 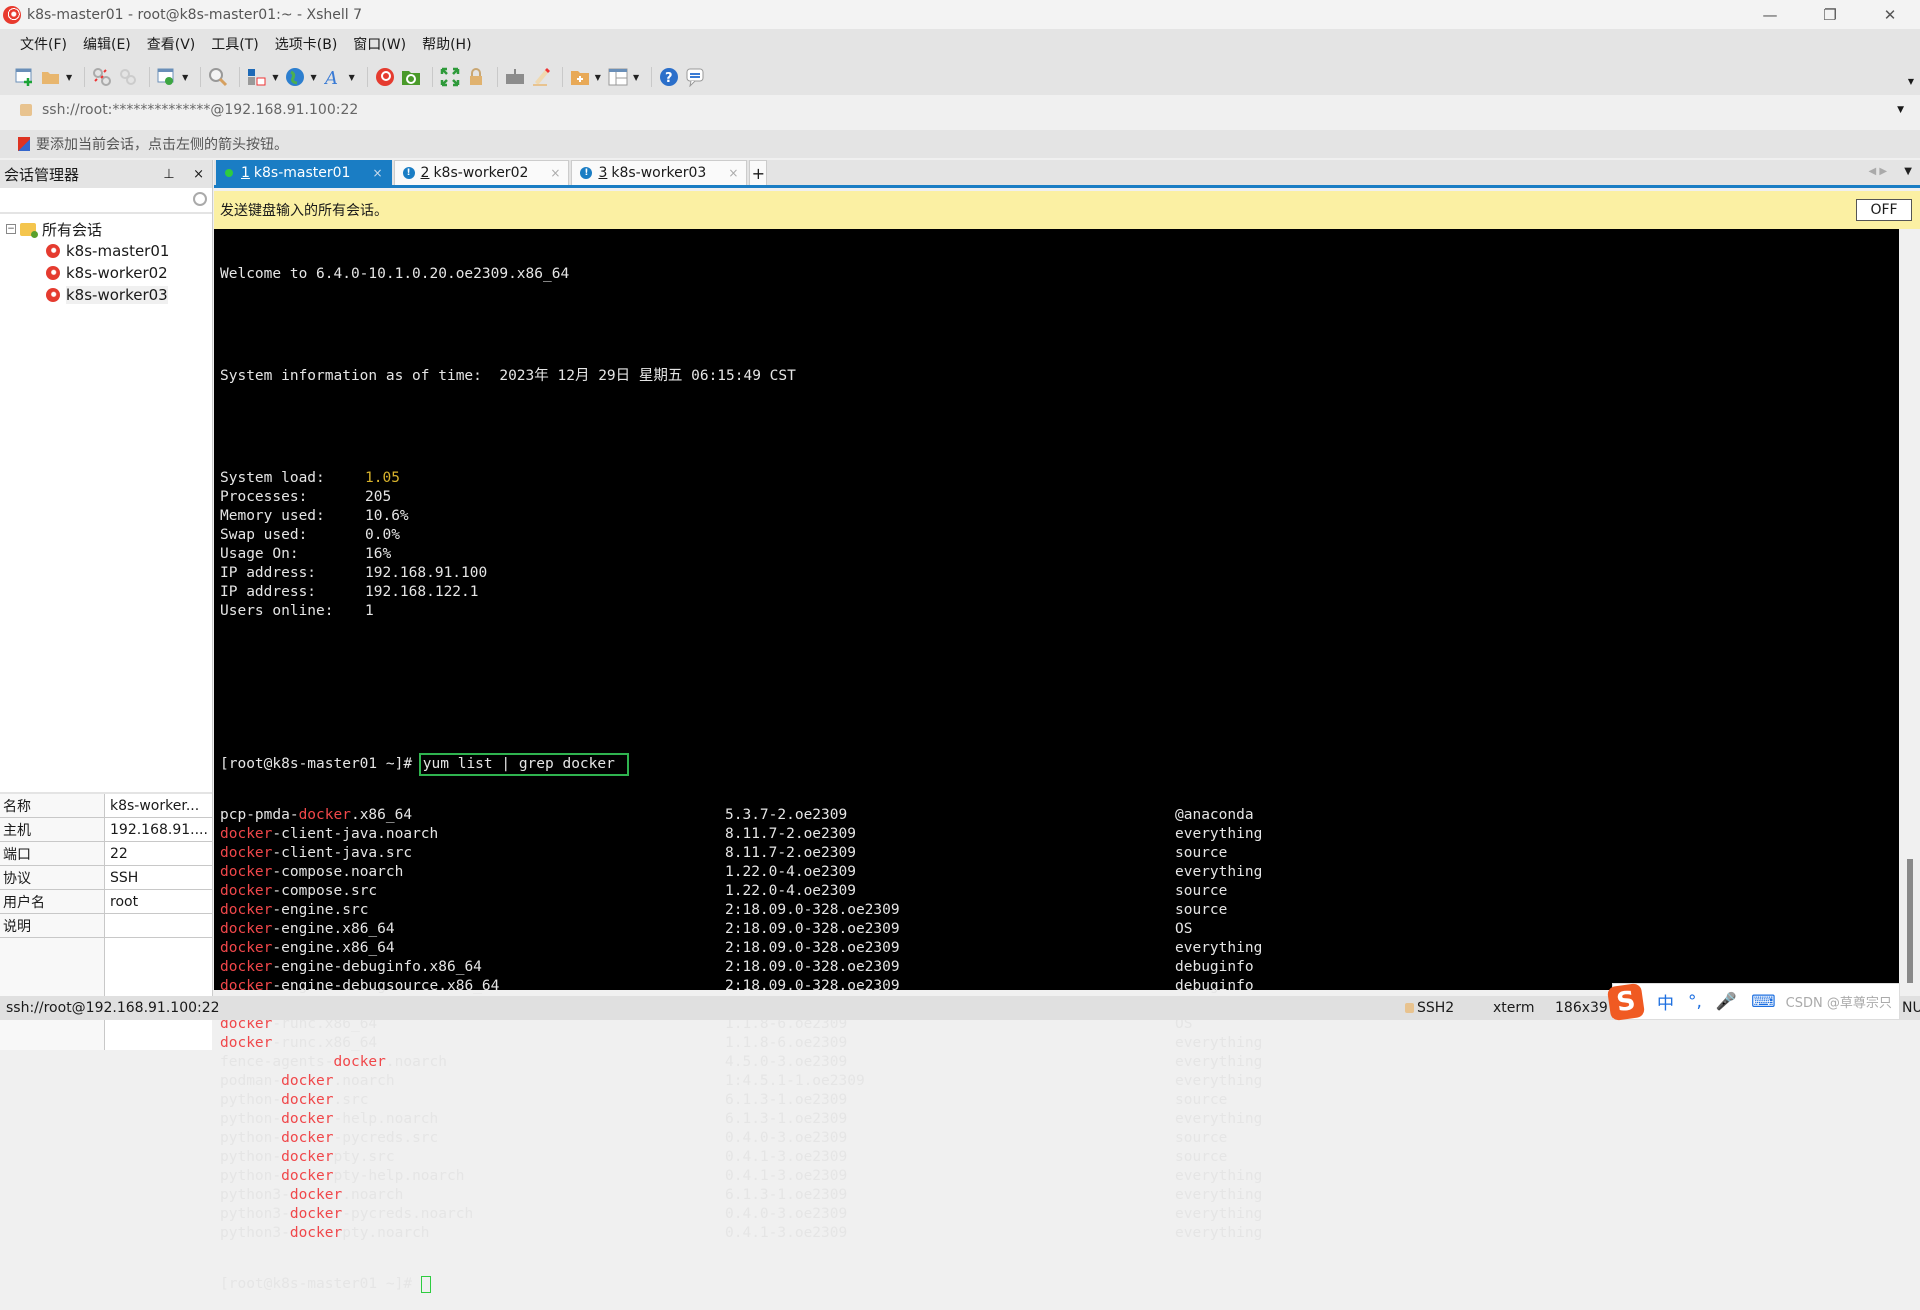 I want to click on package-name: python-dockerpty-help.noarch, so click(x=342, y=1176).